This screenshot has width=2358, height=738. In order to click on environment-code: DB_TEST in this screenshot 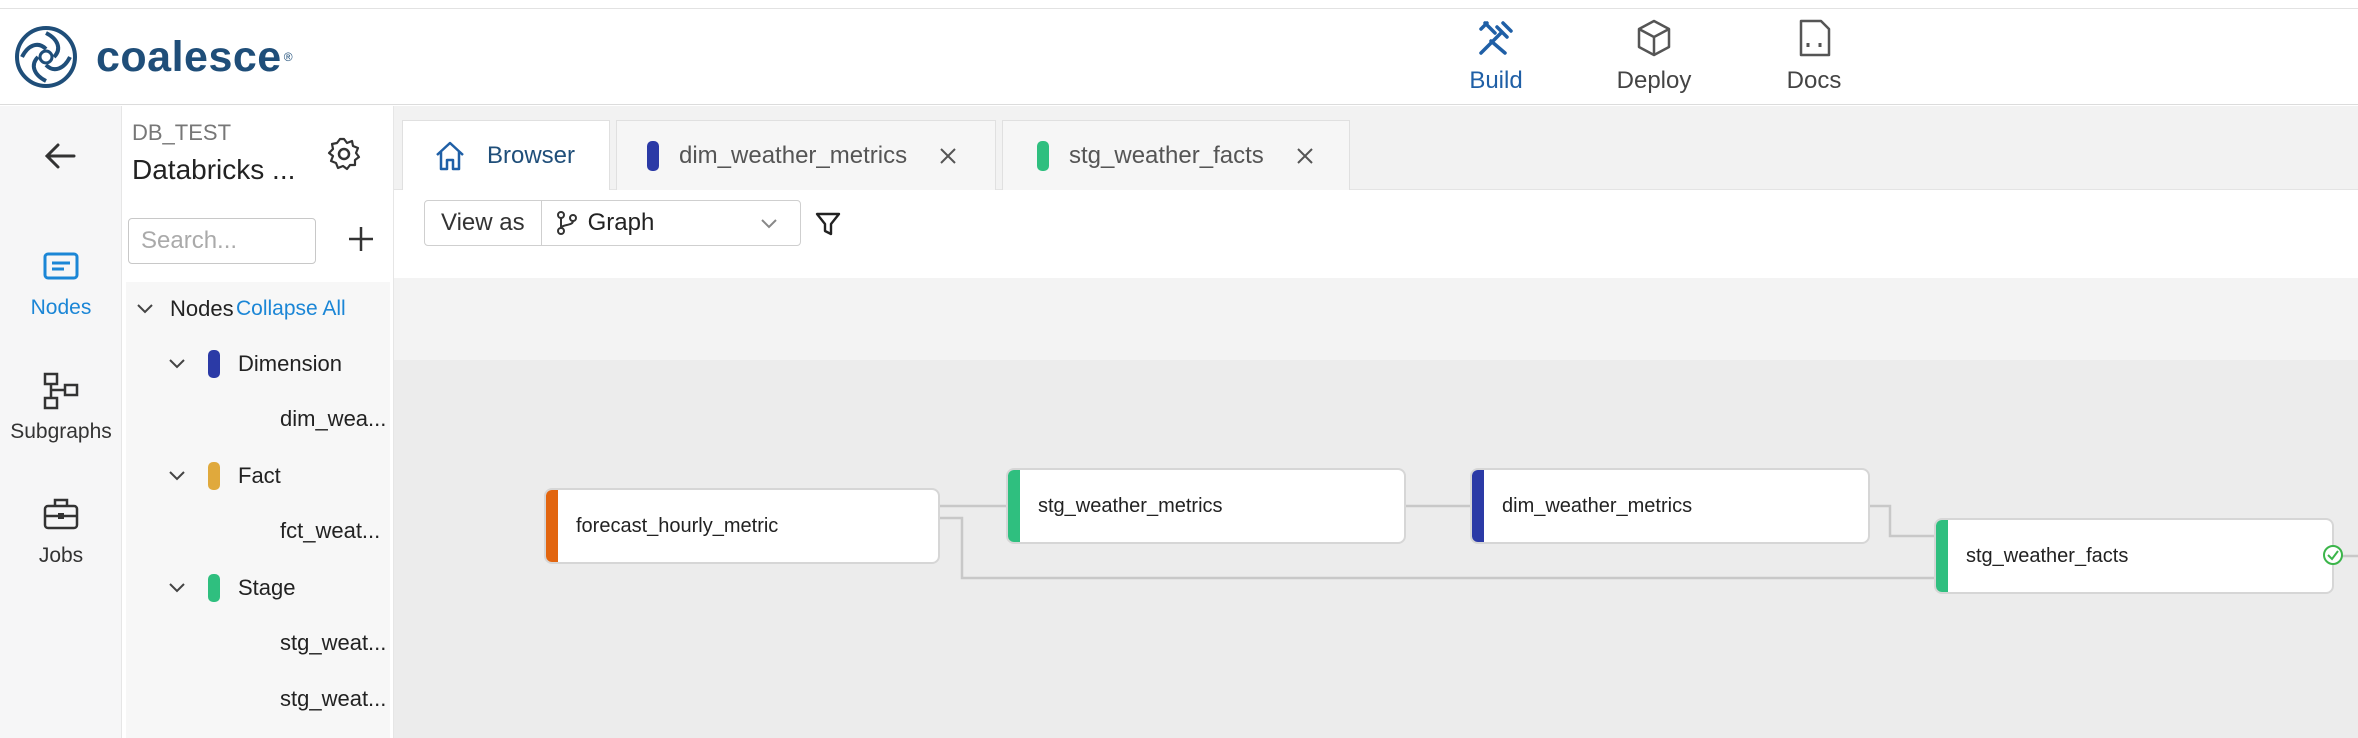, I will do `click(182, 132)`.